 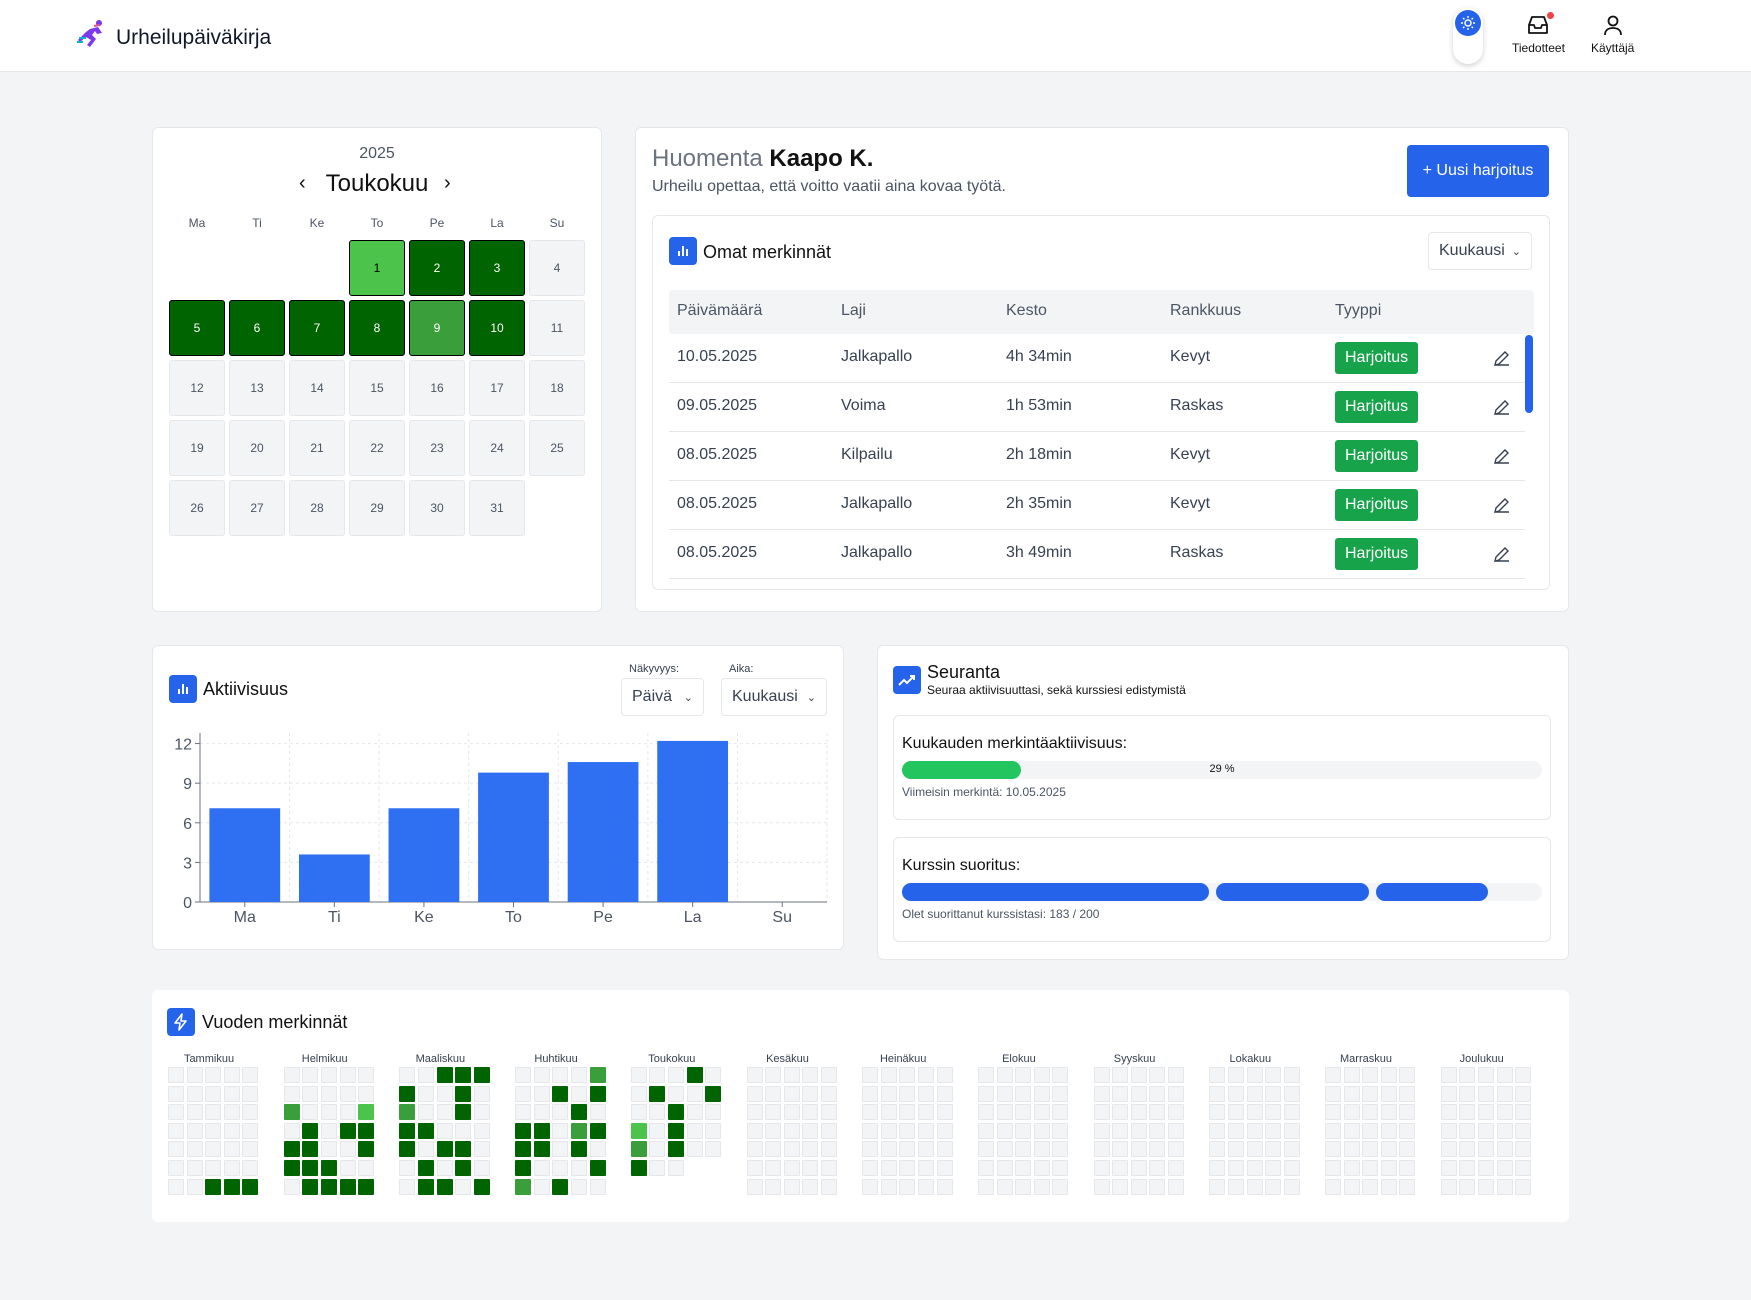 I want to click on calendar-day: 1, so click(x=377, y=268).